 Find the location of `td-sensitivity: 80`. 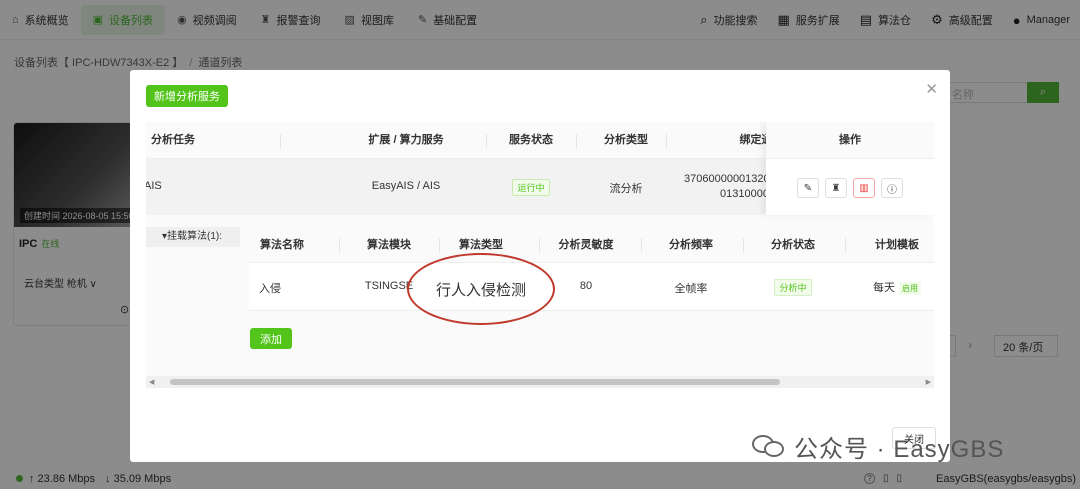

td-sensitivity: 80 is located at coordinates (586, 286).